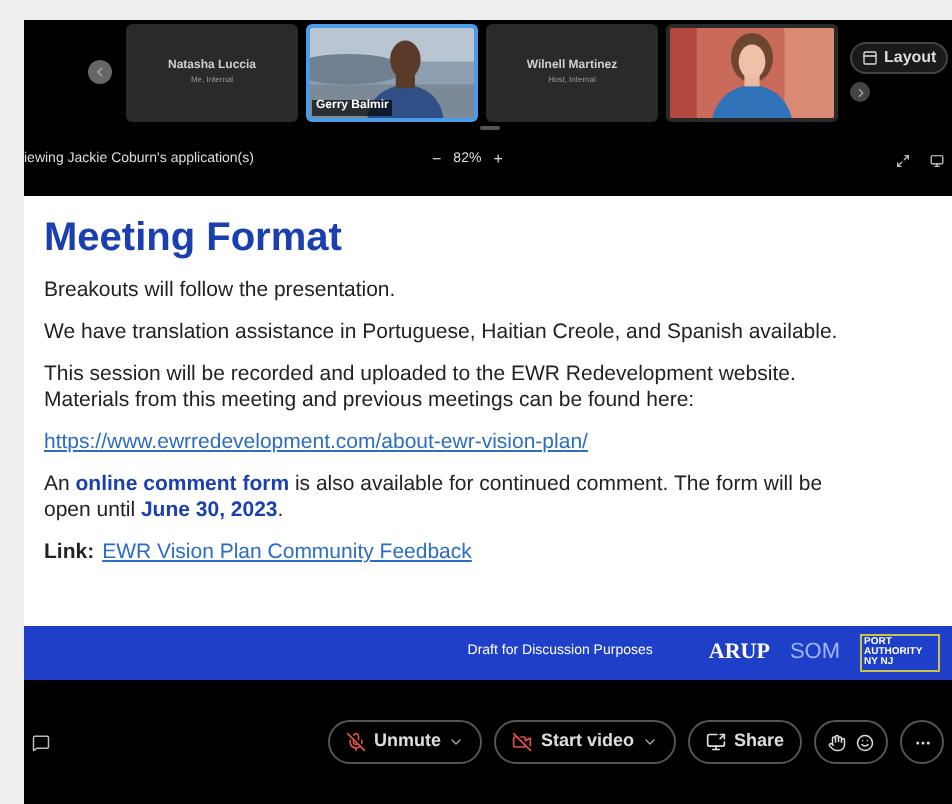 Image resolution: width=952 pixels, height=804 pixels. What do you see at coordinates (744, 742) in the screenshot?
I see `share-button: Share` at bounding box center [744, 742].